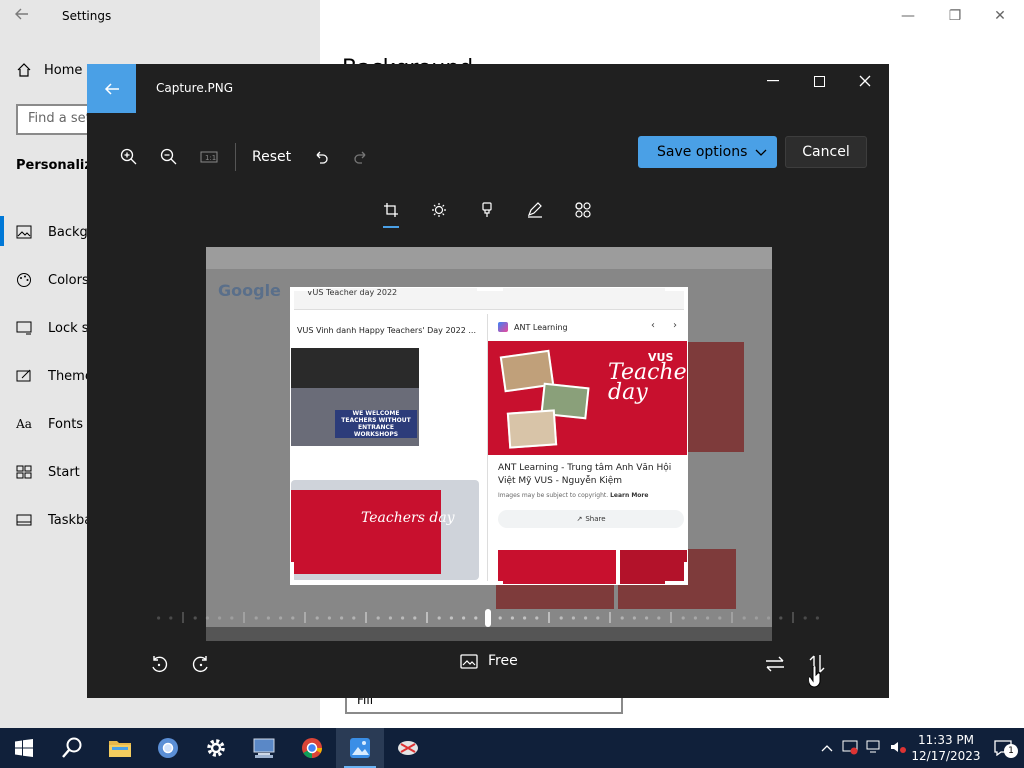  I want to click on defender-icon, so click(850, 748).